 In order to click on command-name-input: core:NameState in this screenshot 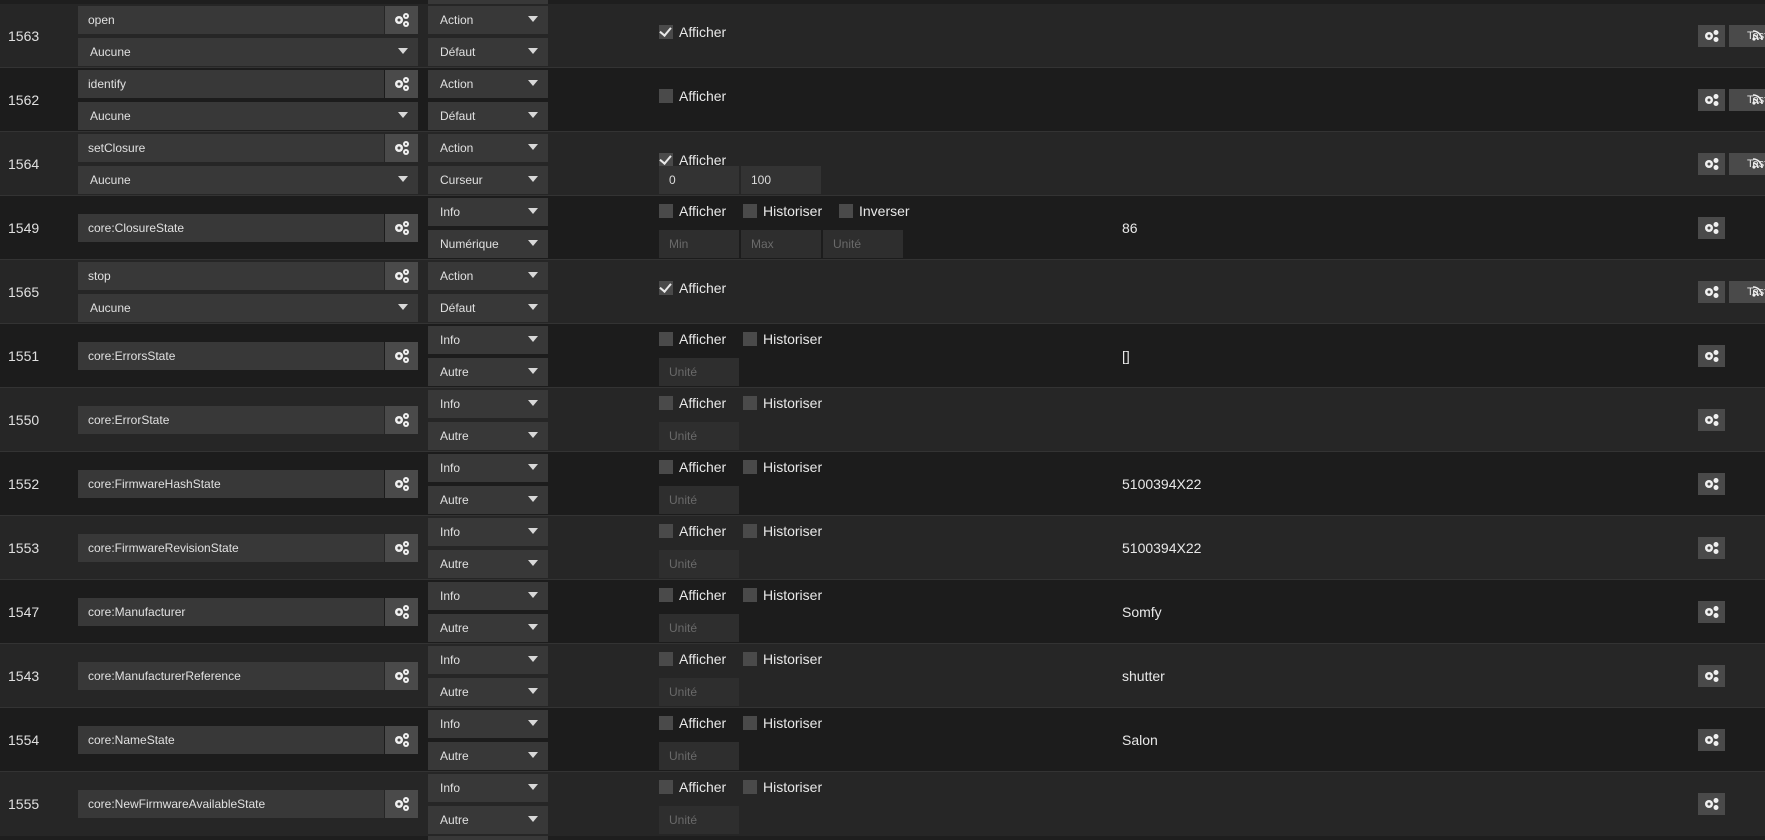, I will do `click(231, 740)`.